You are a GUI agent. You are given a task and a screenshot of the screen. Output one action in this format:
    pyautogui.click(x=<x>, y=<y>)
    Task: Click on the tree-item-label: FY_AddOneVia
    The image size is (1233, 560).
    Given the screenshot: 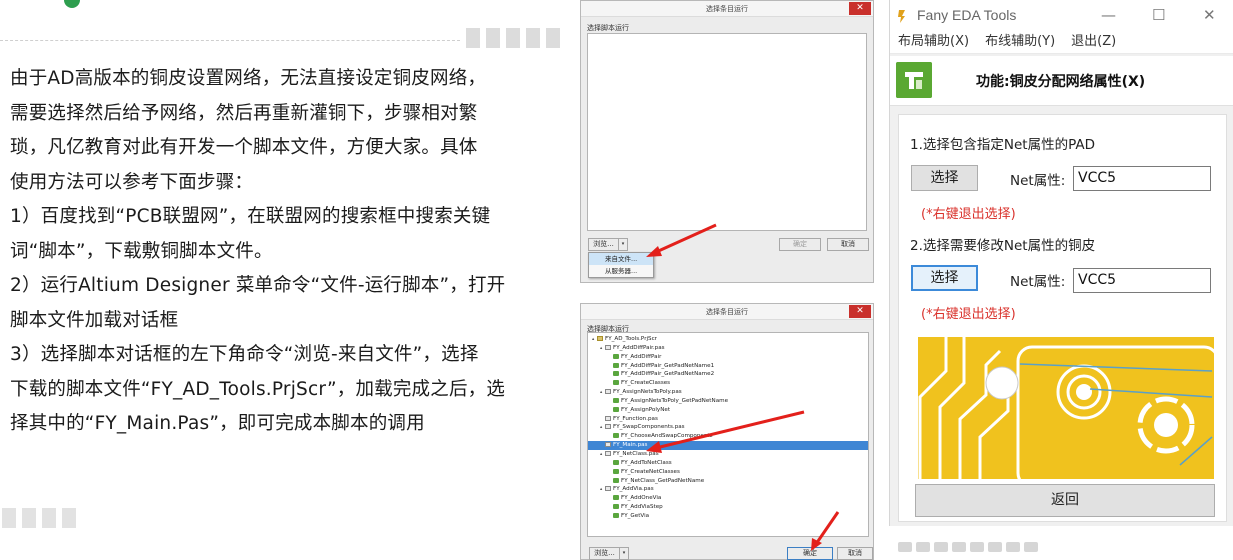 What is the action you would take?
    pyautogui.click(x=641, y=498)
    